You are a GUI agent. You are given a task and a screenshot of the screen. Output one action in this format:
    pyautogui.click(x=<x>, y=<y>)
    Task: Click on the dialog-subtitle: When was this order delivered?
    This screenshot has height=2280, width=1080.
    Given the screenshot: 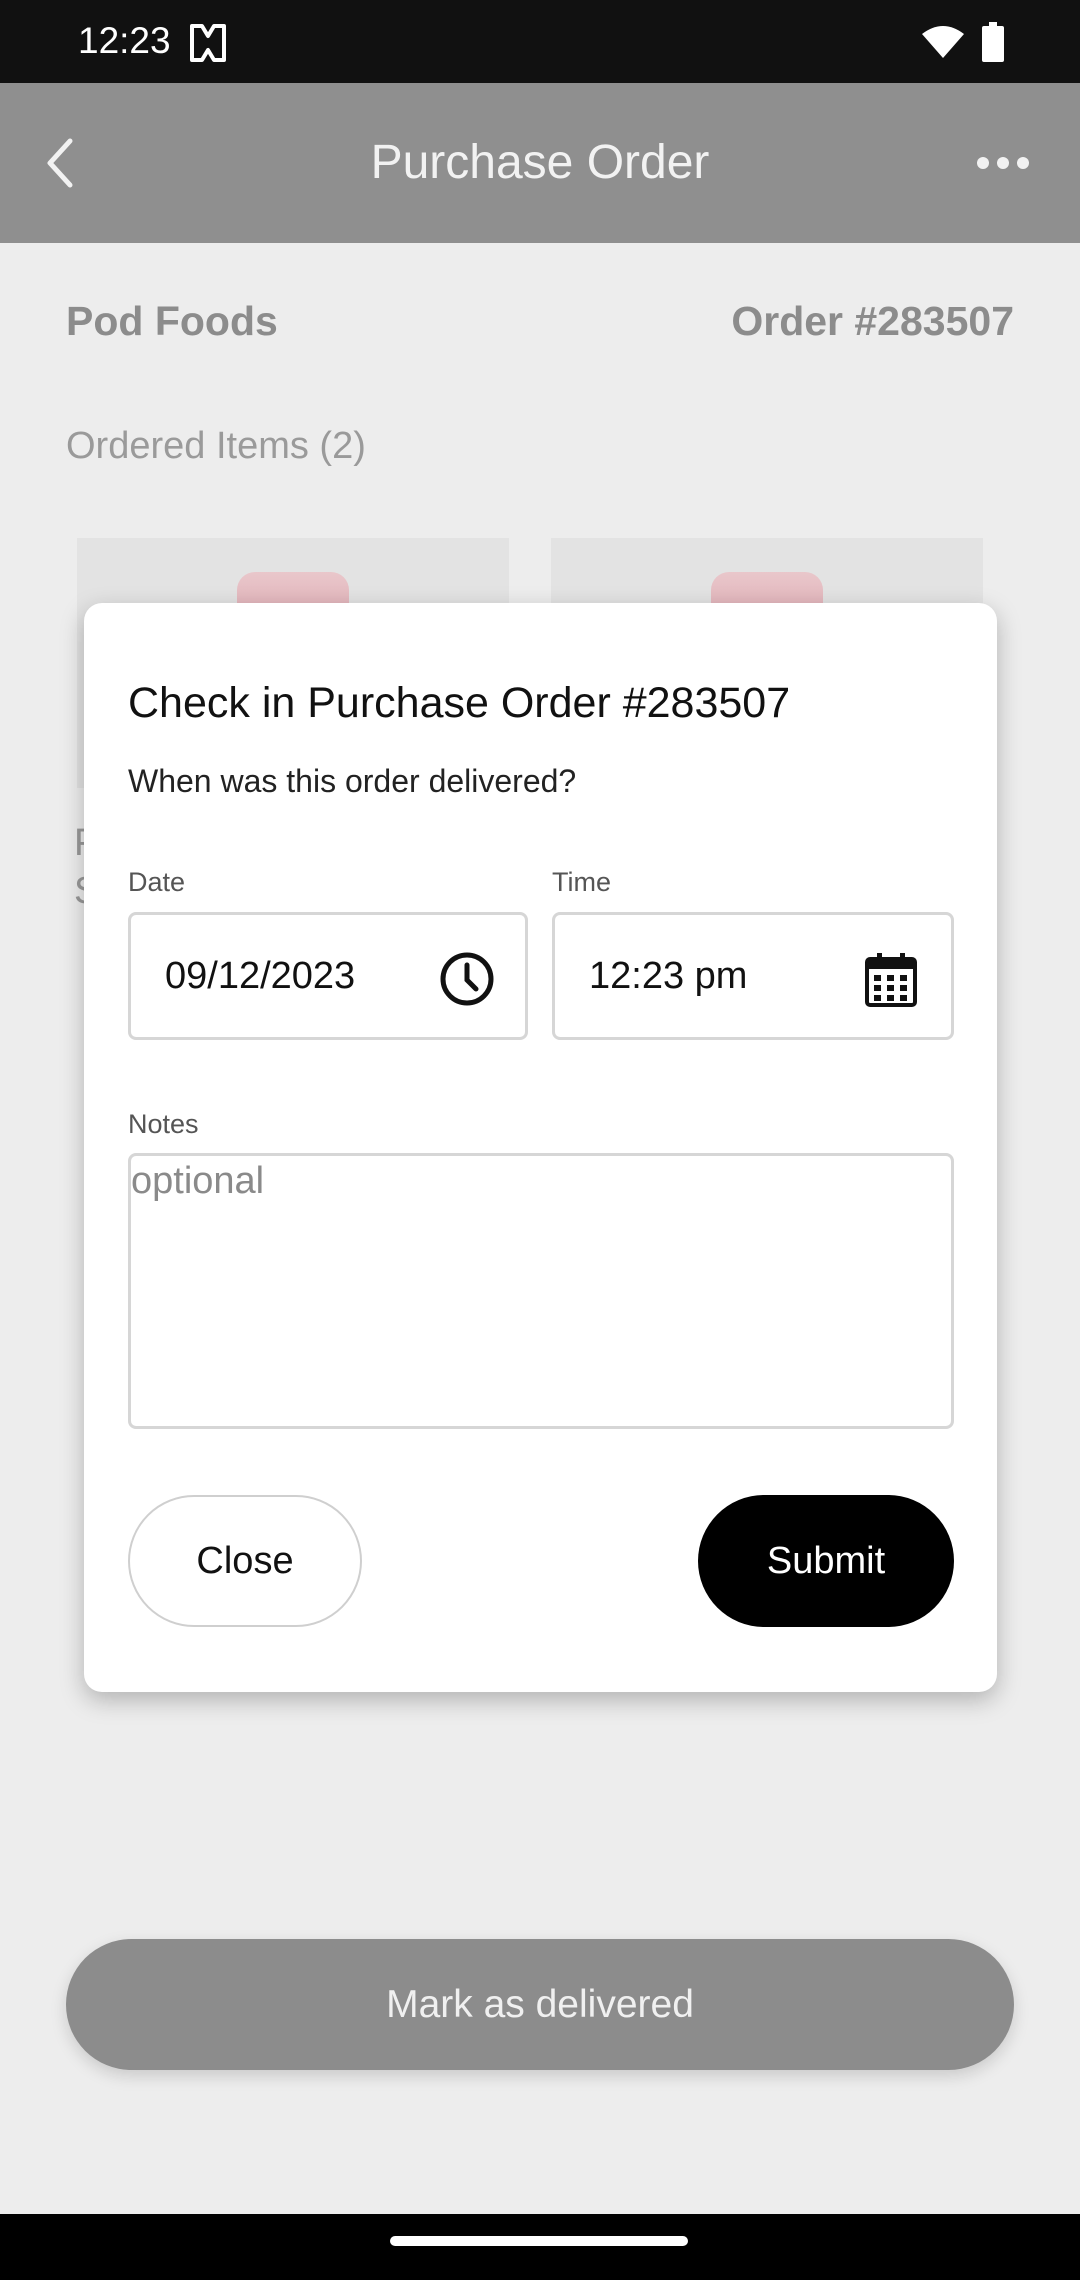 What is the action you would take?
    pyautogui.click(x=352, y=781)
    